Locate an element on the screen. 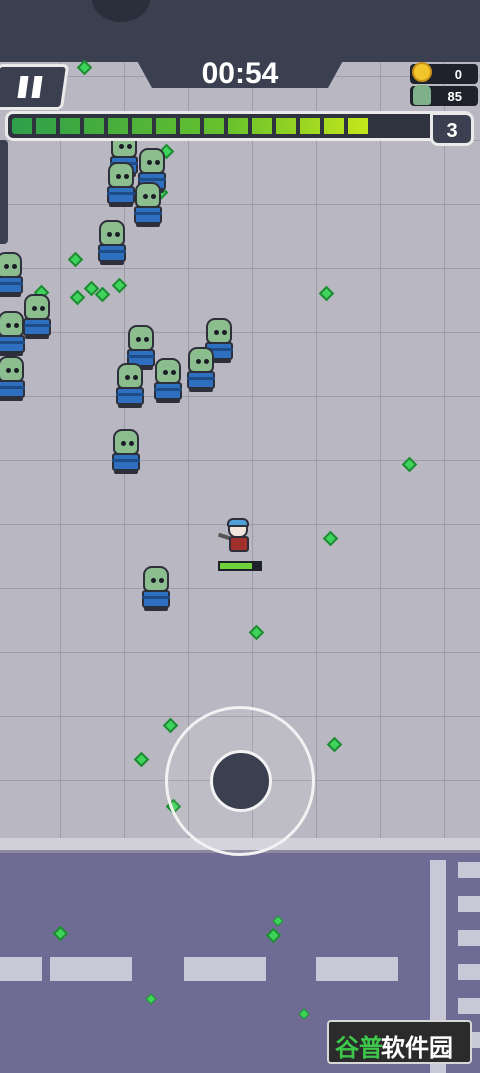  survival-timer: 00:54 is located at coordinates (240, 73).